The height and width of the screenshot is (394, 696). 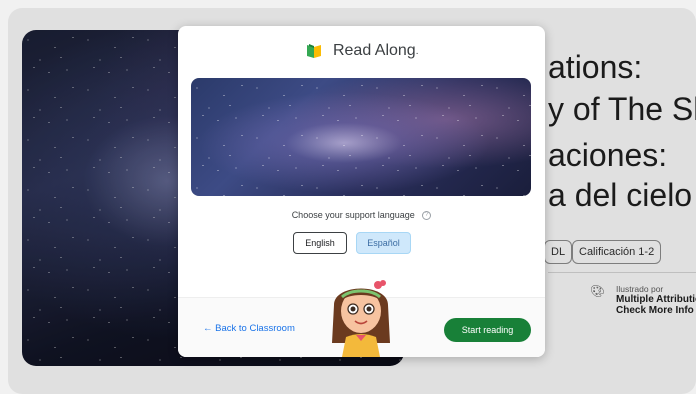 What do you see at coordinates (249, 328) in the screenshot?
I see `back-to-classroom-link: ← Back to Classroom` at bounding box center [249, 328].